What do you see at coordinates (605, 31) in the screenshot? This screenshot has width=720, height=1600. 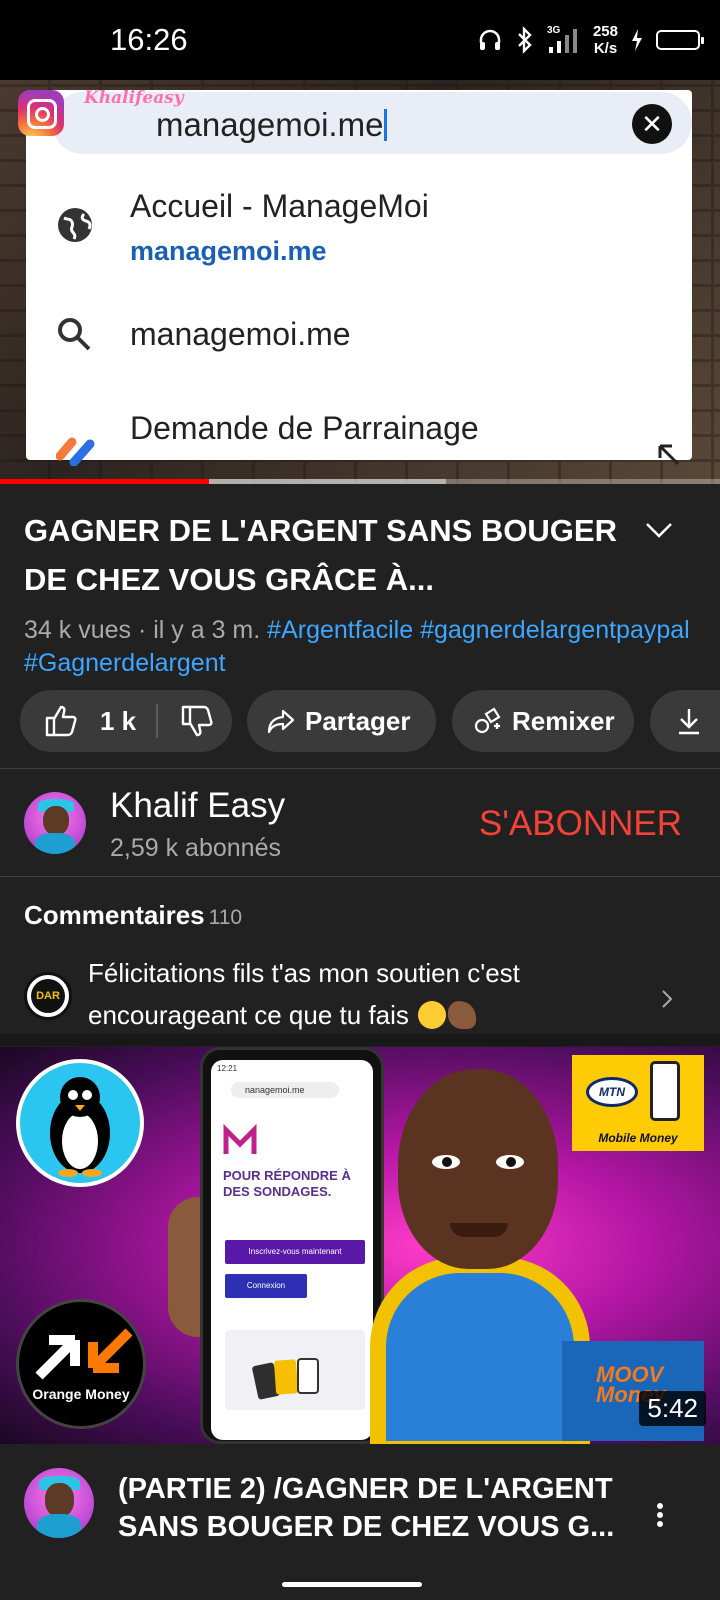 I see `network-speed-value: 258` at bounding box center [605, 31].